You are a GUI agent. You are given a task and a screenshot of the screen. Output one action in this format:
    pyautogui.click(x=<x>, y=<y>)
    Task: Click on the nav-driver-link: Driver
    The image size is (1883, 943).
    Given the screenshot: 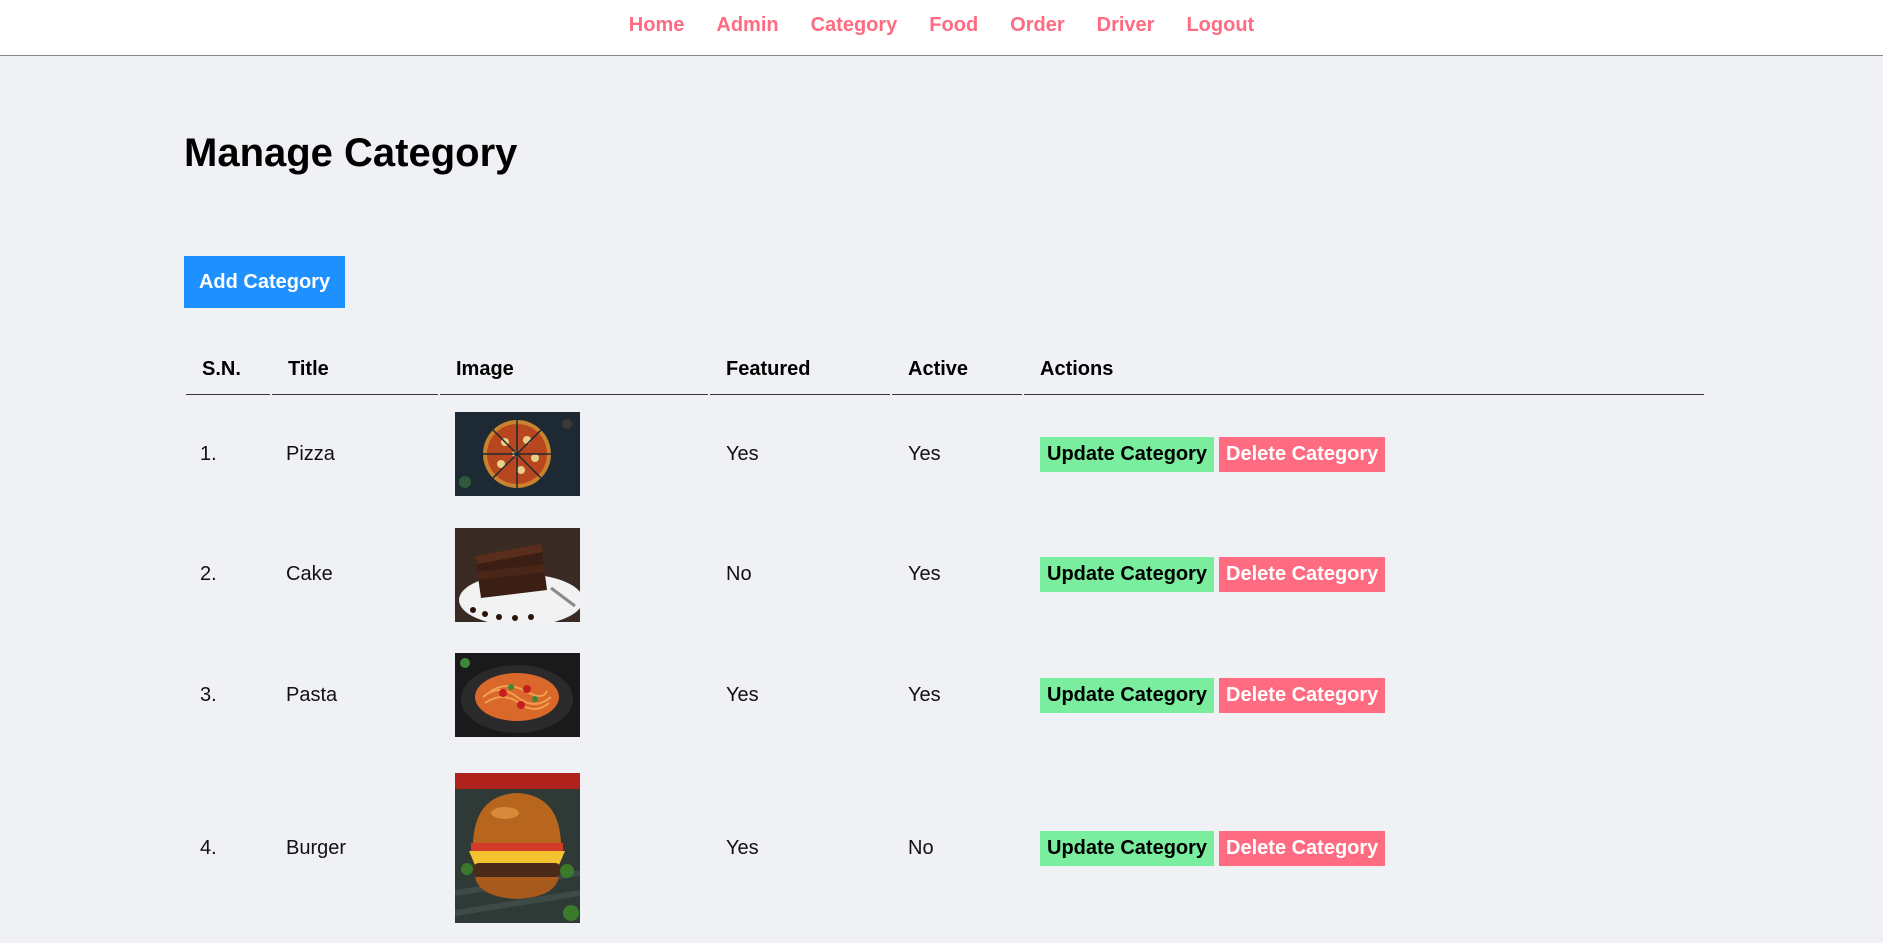 What is the action you would take?
    pyautogui.click(x=1126, y=25)
    